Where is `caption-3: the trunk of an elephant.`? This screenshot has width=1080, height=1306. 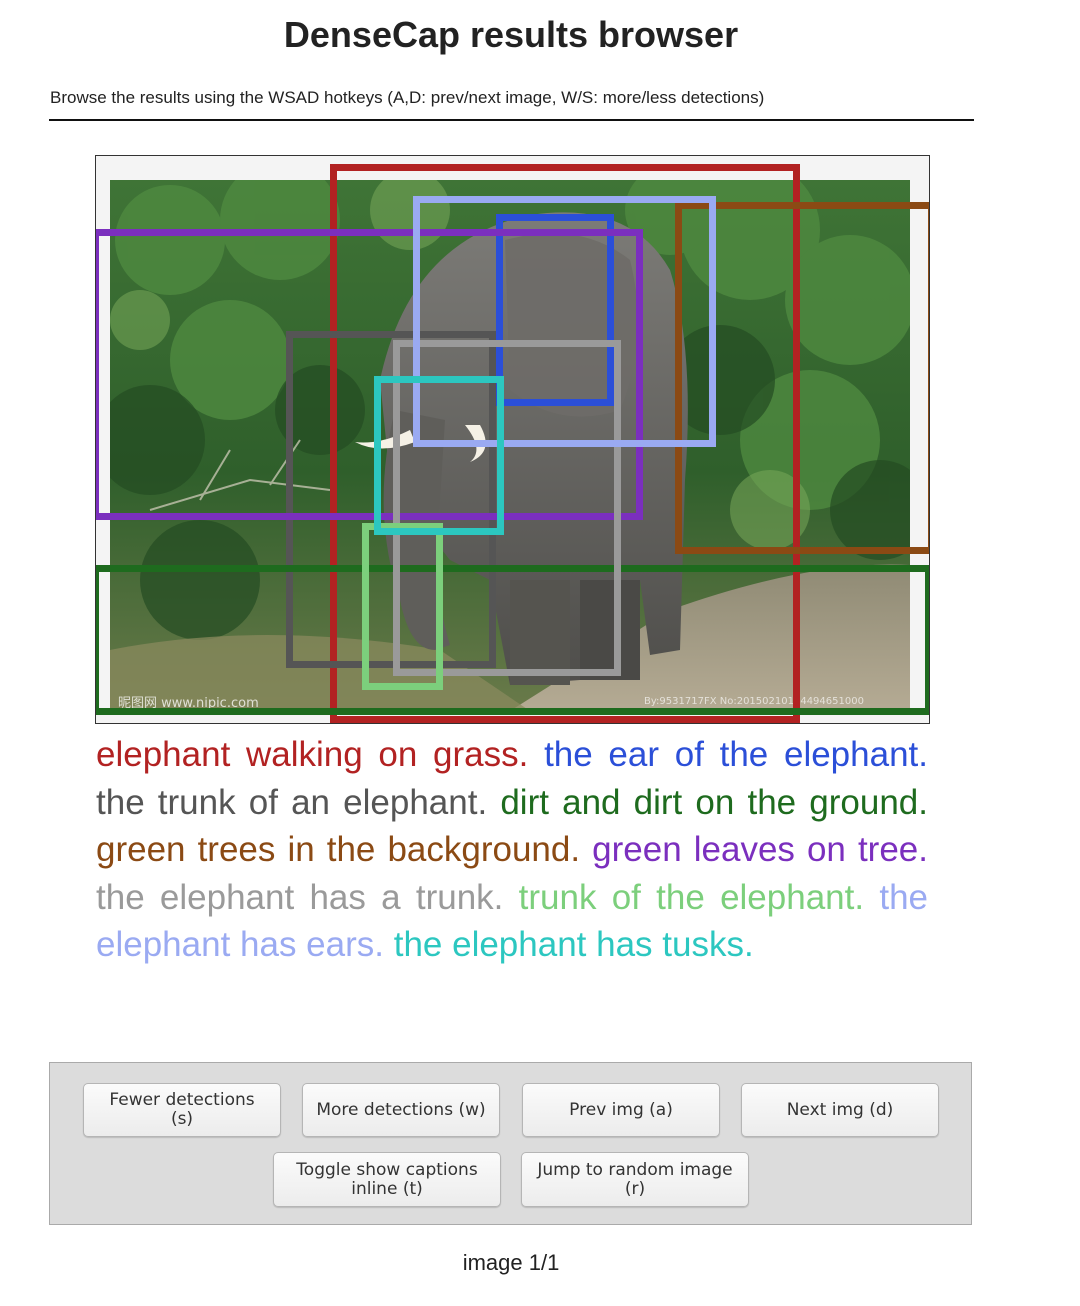 caption-3: the trunk of an elephant. is located at coordinates (292, 802).